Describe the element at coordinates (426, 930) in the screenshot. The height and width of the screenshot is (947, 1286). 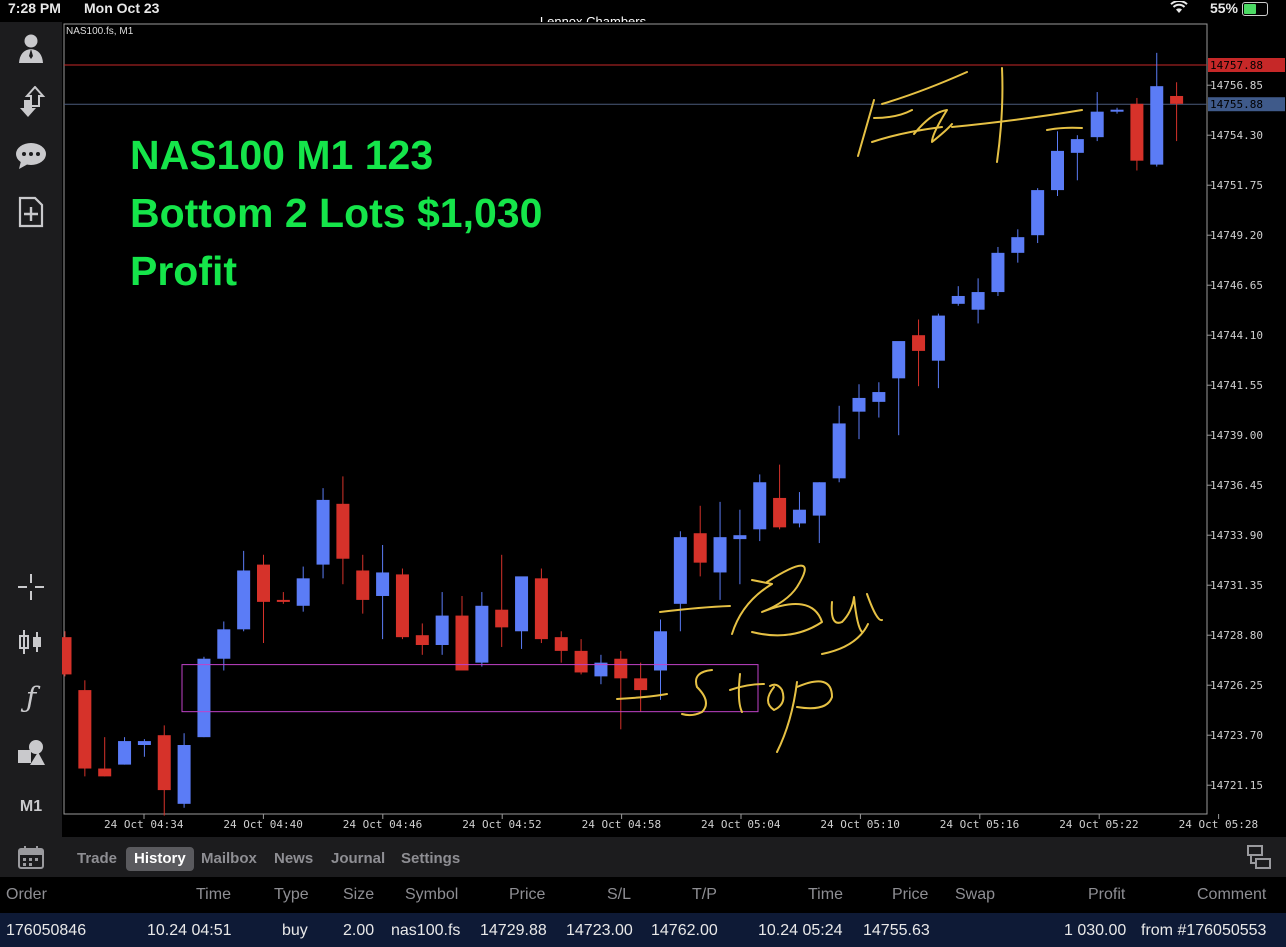
I see `cell-symbol: nas100.fs` at that location.